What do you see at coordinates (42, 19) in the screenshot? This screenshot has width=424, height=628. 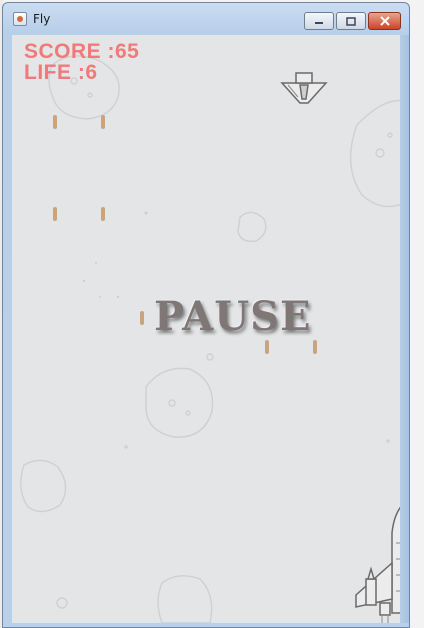 I see `window-title: Fly` at bounding box center [42, 19].